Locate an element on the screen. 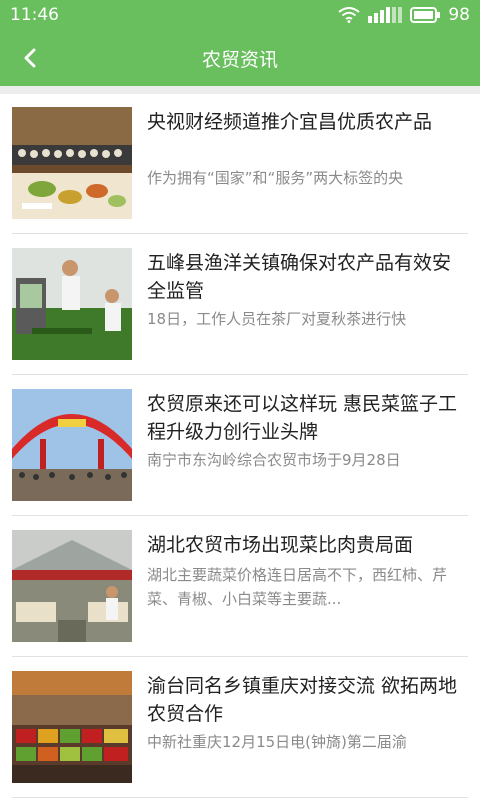  news-summary: 18日，工作人员在茶厂对夏秋茶进行快 is located at coordinates (277, 319).